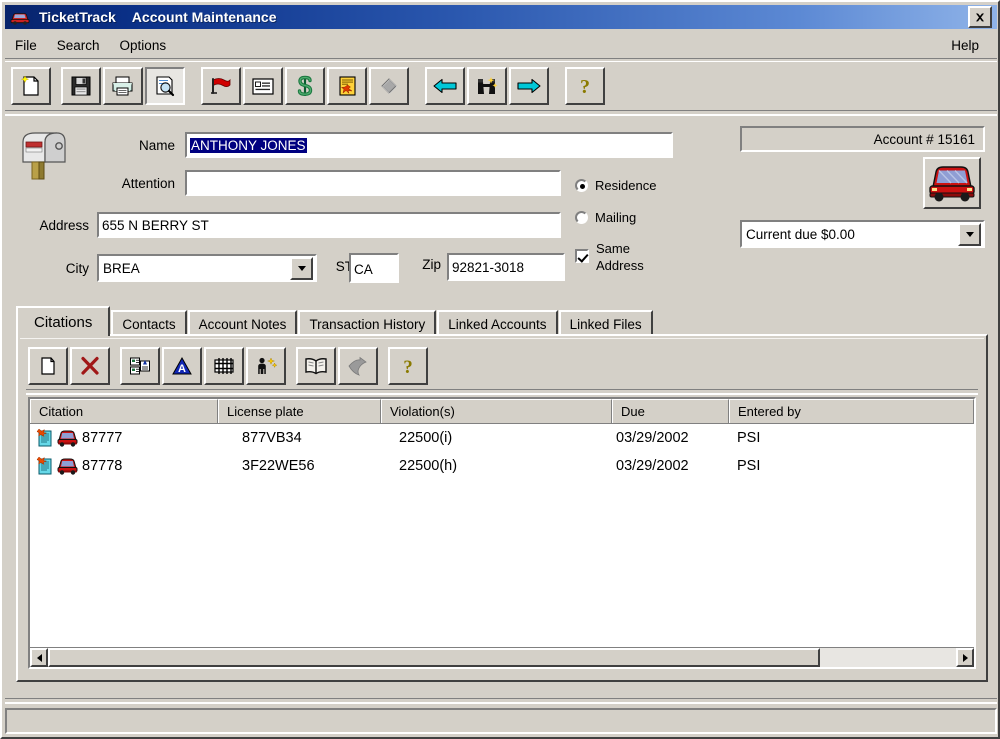  I want to click on right-arrow-icon, so click(529, 86).